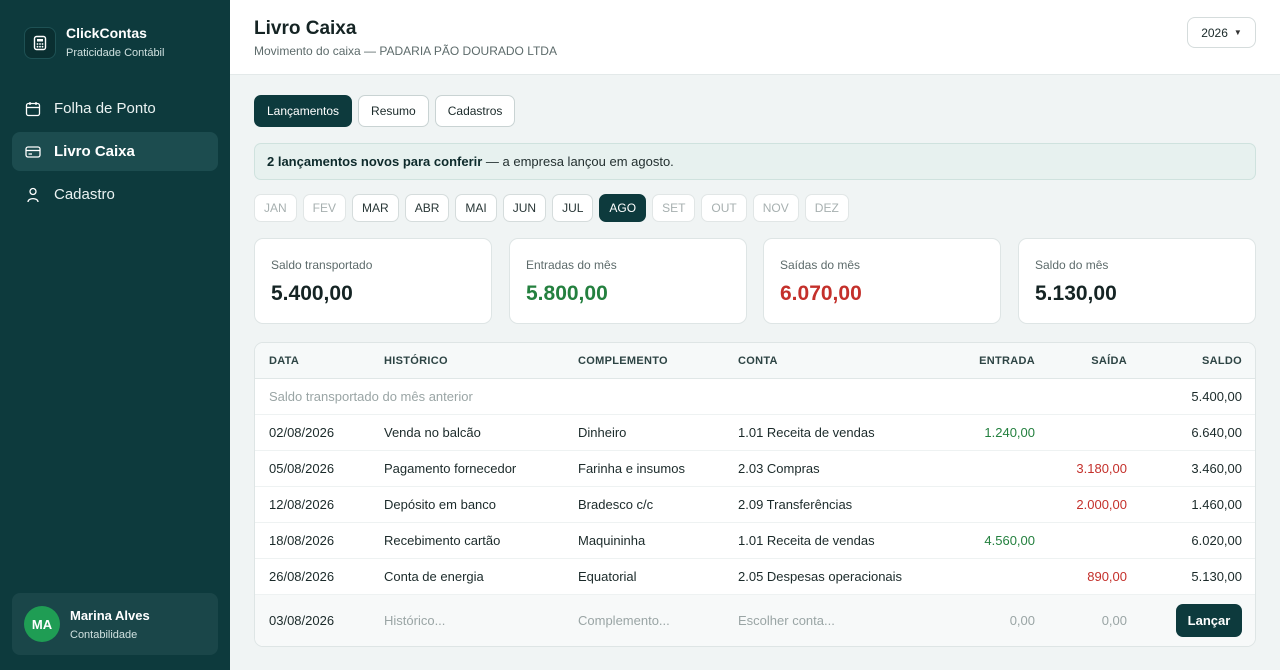 Image resolution: width=1280 pixels, height=670 pixels. Describe the element at coordinates (373, 281) in the screenshot. I see `stat-saldo-transportado: Saldo transportado 5.400,00` at that location.